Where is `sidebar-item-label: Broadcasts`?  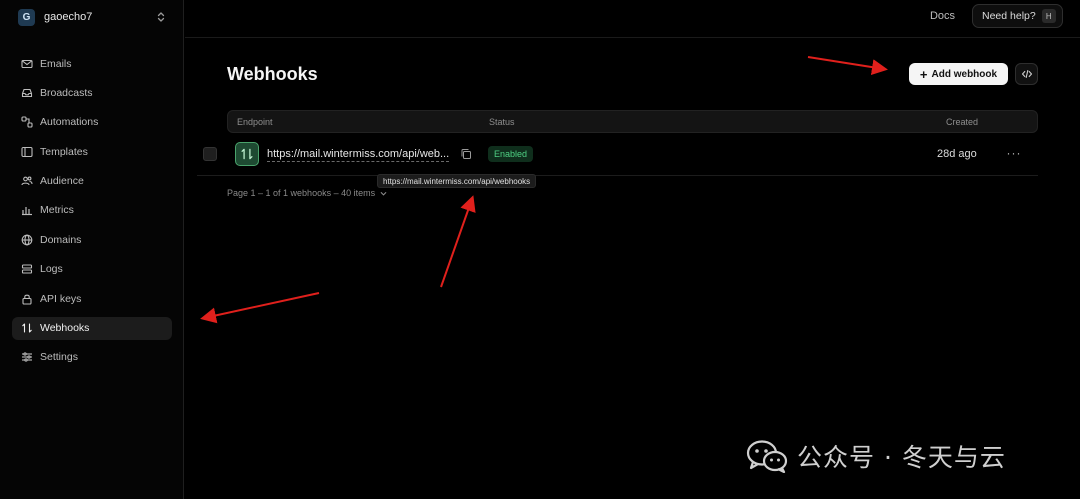
sidebar-item-label: Broadcasts is located at coordinates (66, 92).